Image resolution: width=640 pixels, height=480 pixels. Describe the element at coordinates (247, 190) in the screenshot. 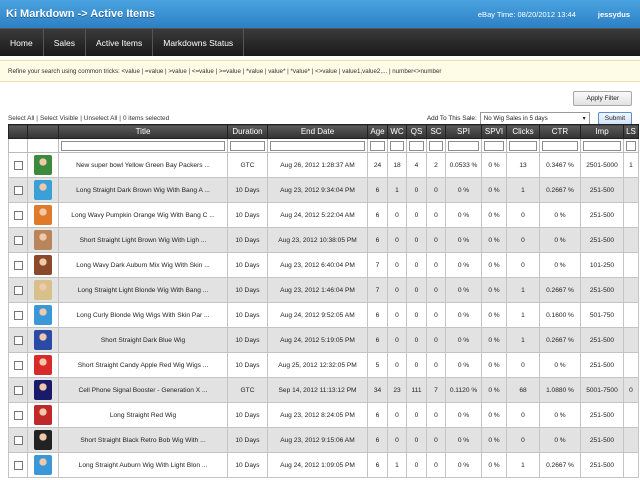

I see `cell-duration: 10 Days` at that location.